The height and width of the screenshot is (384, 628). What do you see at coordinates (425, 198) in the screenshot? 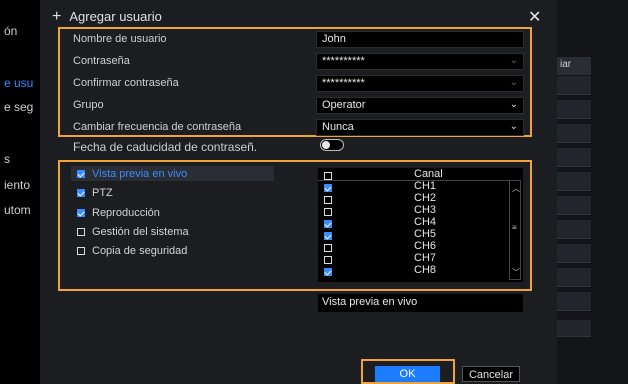
I see `channel-name: CH2` at bounding box center [425, 198].